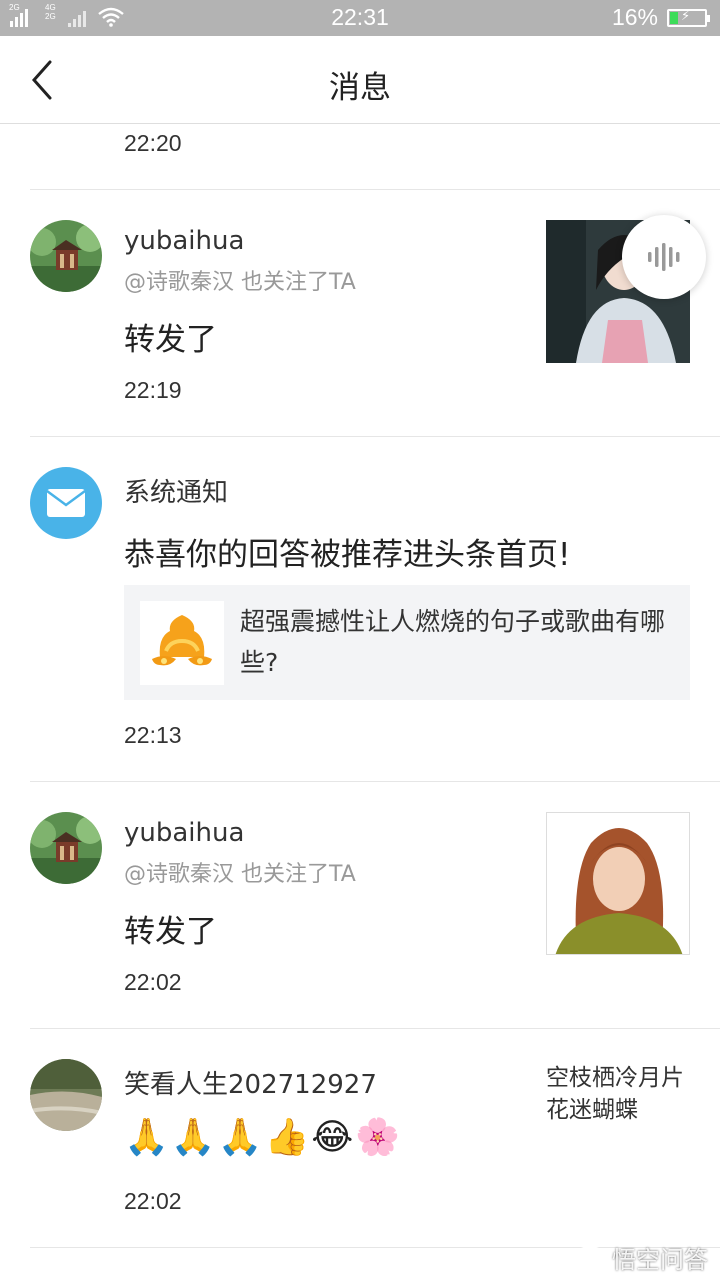  What do you see at coordinates (263, 1137) in the screenshot?
I see `message-emojis: 🙏🙏🙏👍😂🌸` at bounding box center [263, 1137].